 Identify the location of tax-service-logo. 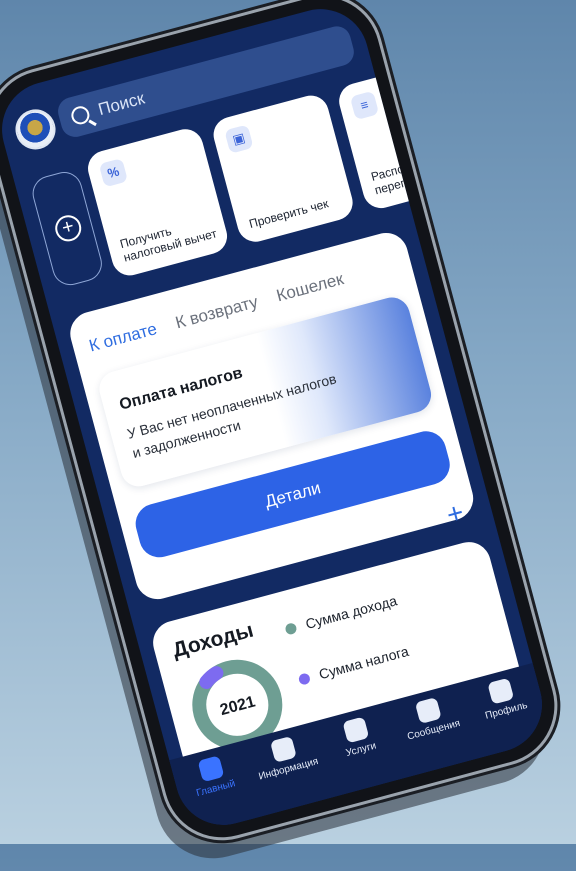
(36, 129).